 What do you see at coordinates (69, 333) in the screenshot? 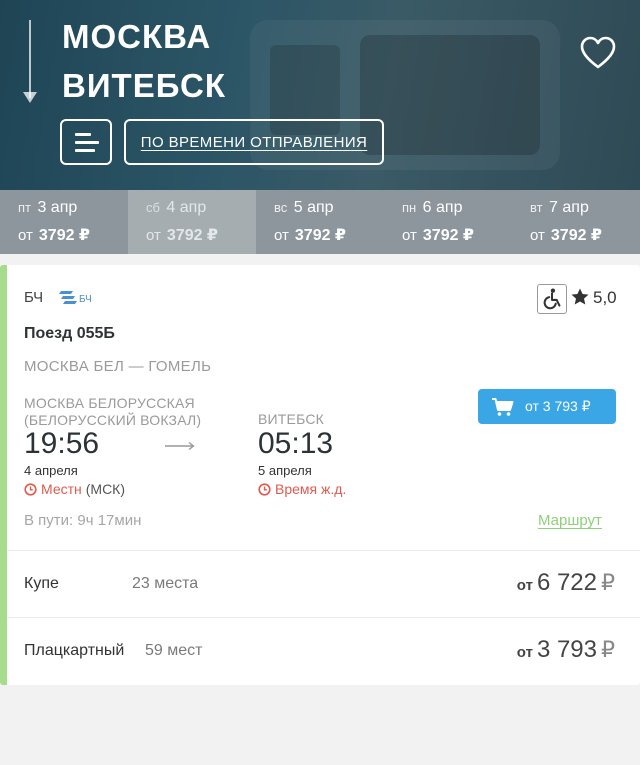
I see `train-number: Поезд 055Б` at bounding box center [69, 333].